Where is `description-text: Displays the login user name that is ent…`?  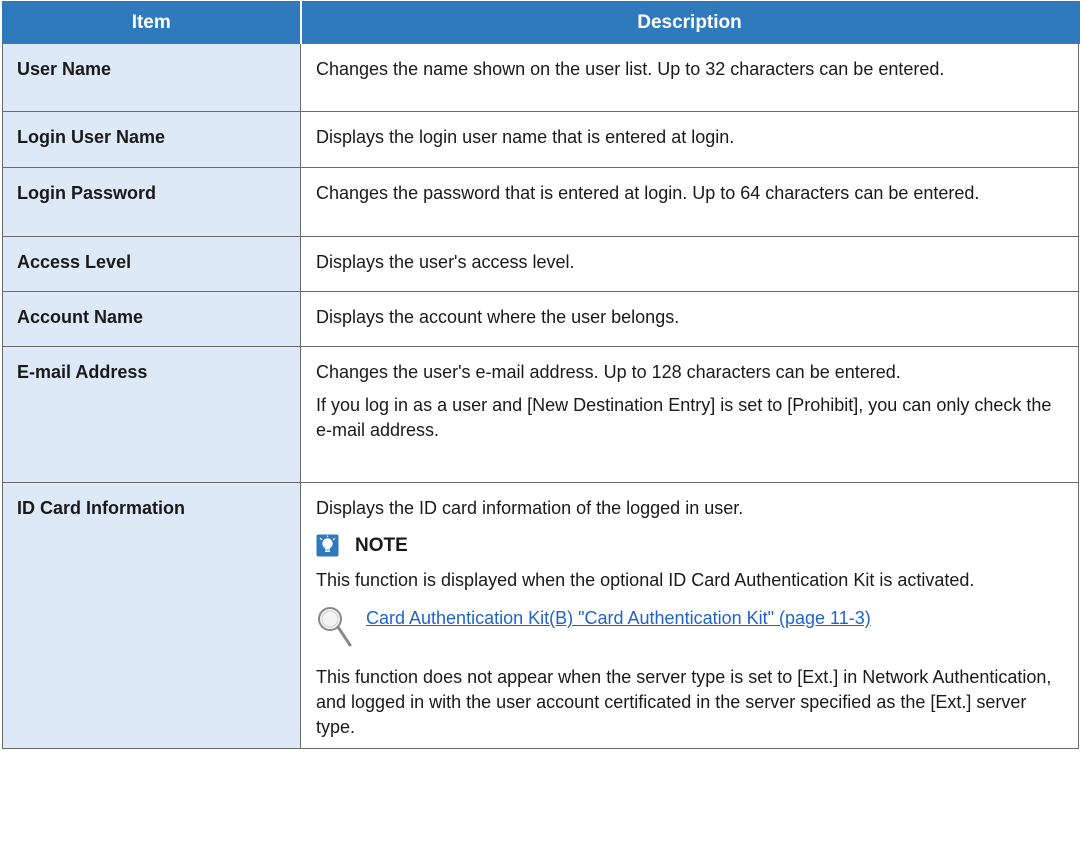 description-text: Displays the login user name that is ent… is located at coordinates (525, 137).